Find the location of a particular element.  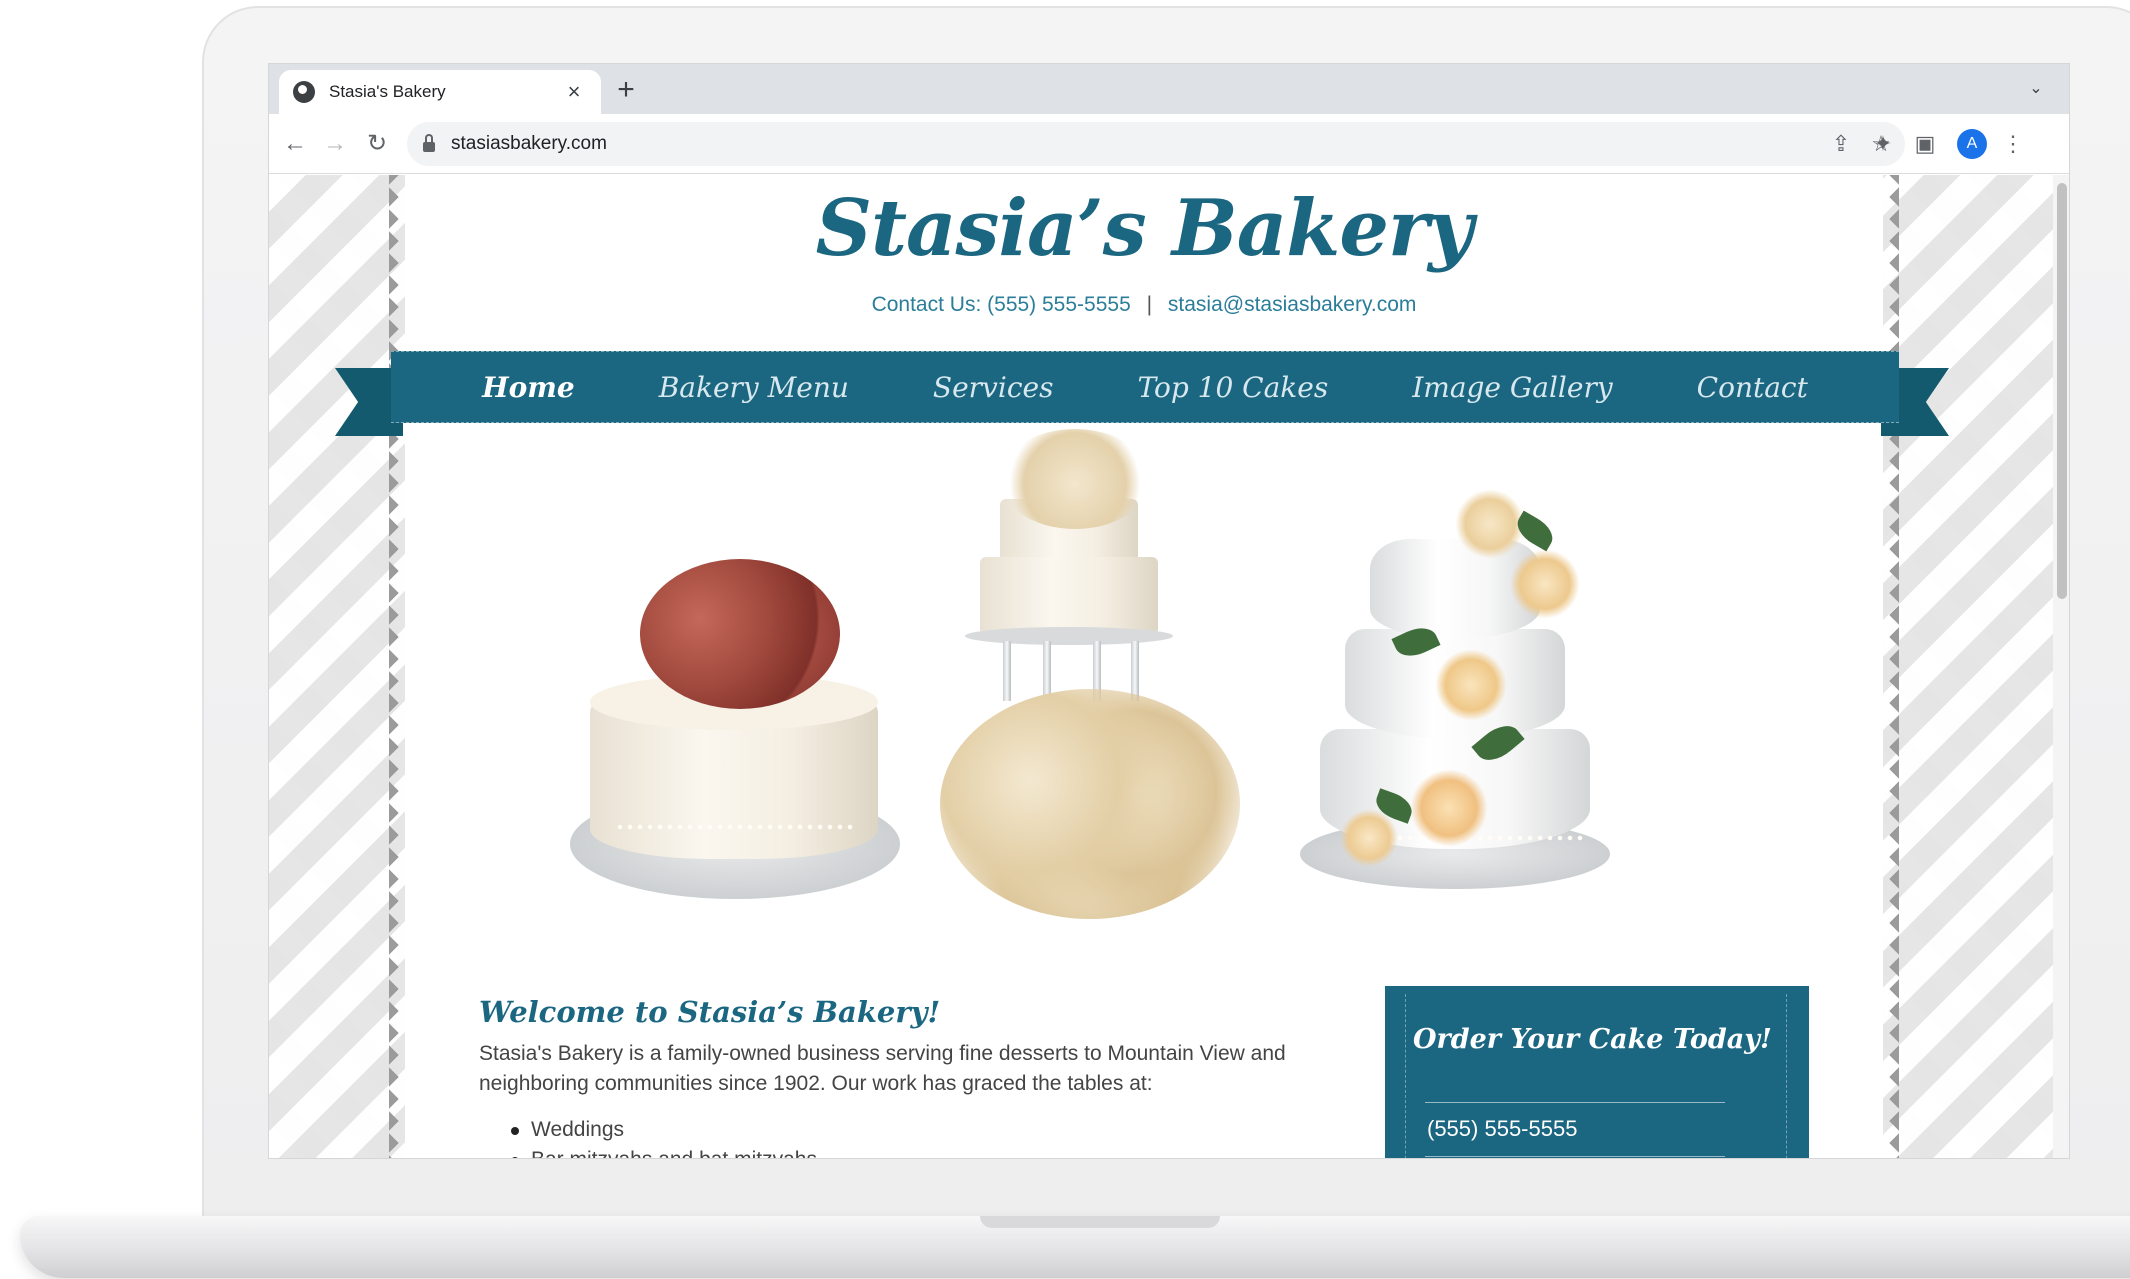

profile-avatar: A is located at coordinates (1972, 144).